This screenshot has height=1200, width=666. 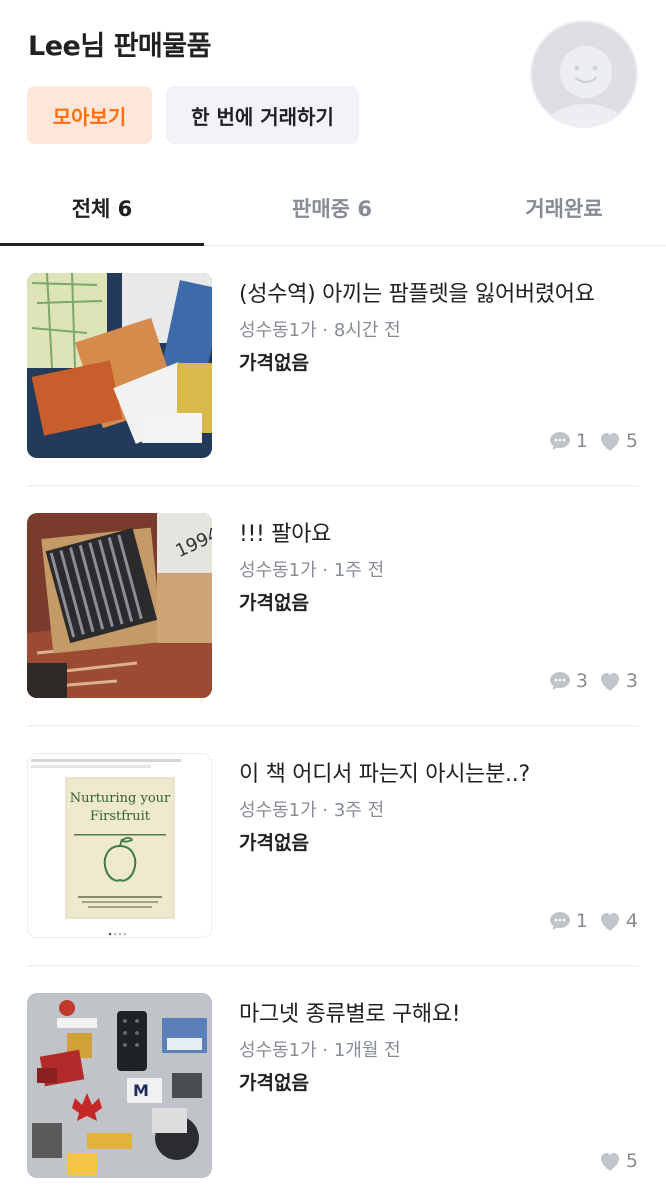 What do you see at coordinates (586, 86) in the screenshot?
I see `default-avatar-icon` at bounding box center [586, 86].